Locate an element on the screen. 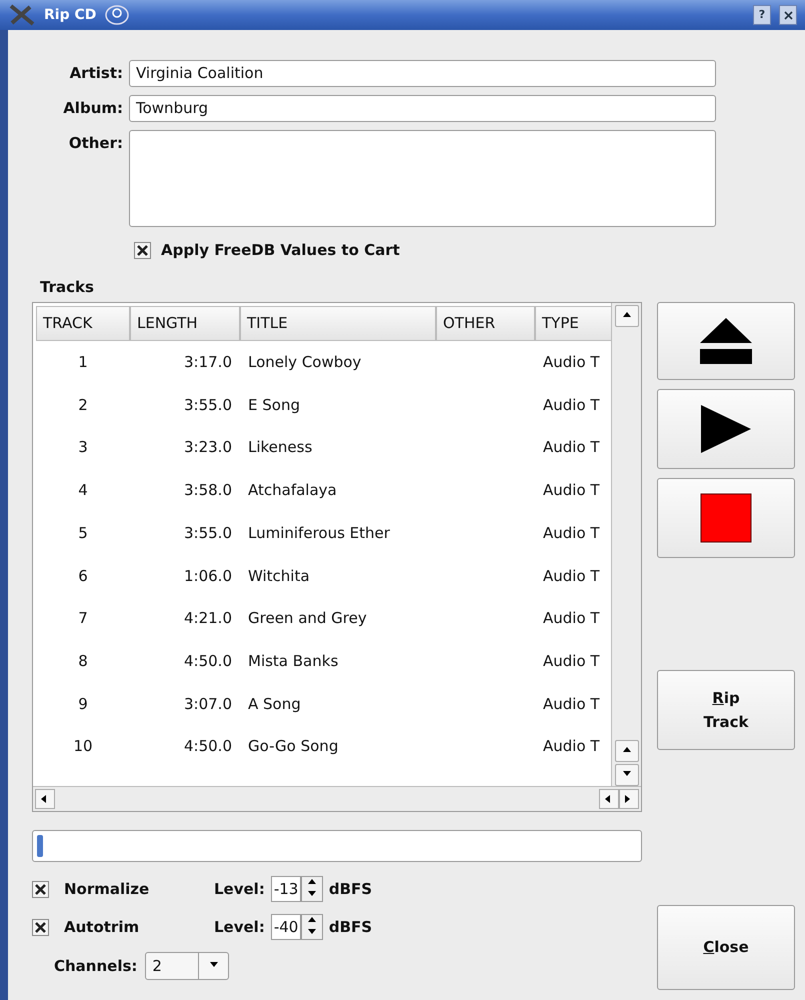 The image size is (805, 1000). eject-button is located at coordinates (726, 341).